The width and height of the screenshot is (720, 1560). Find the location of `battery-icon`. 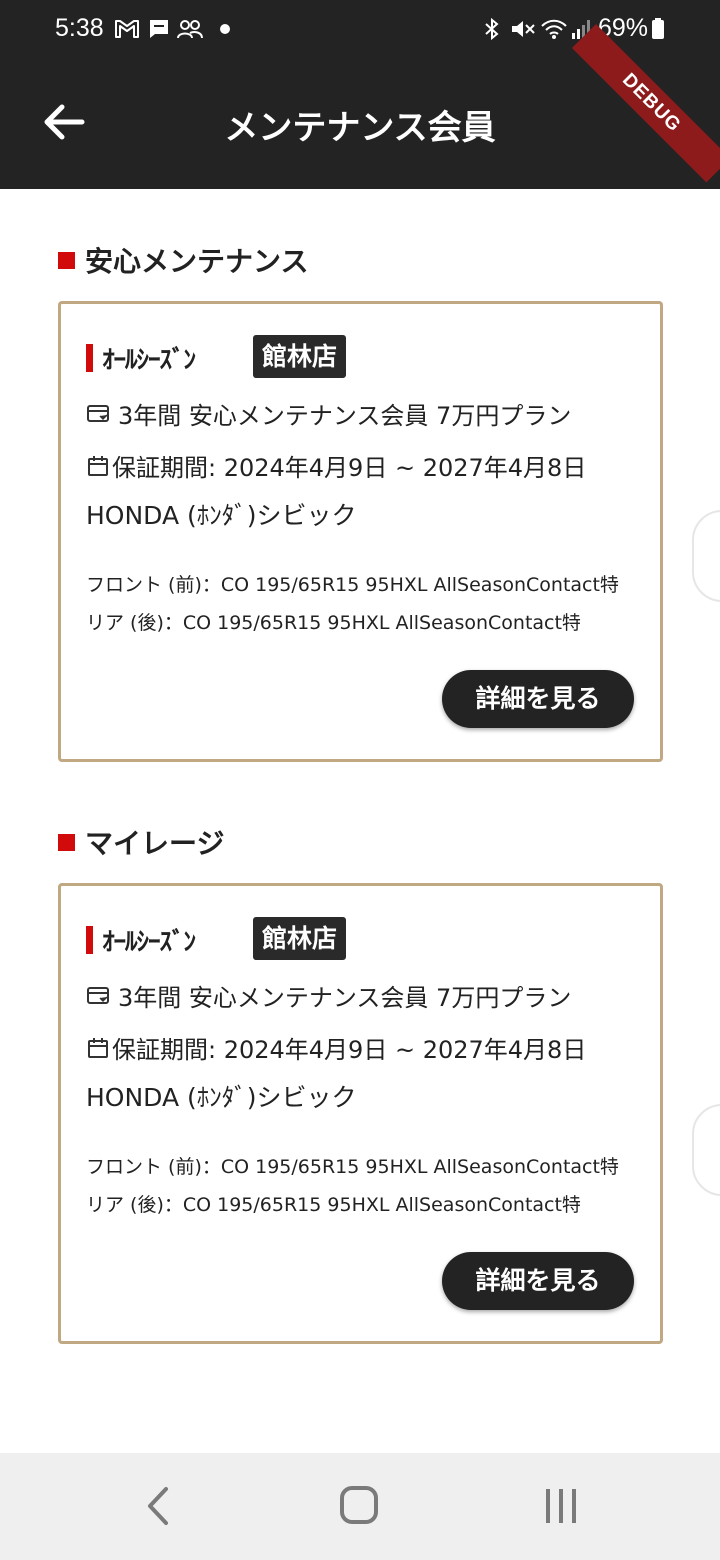

battery-icon is located at coordinates (658, 28).